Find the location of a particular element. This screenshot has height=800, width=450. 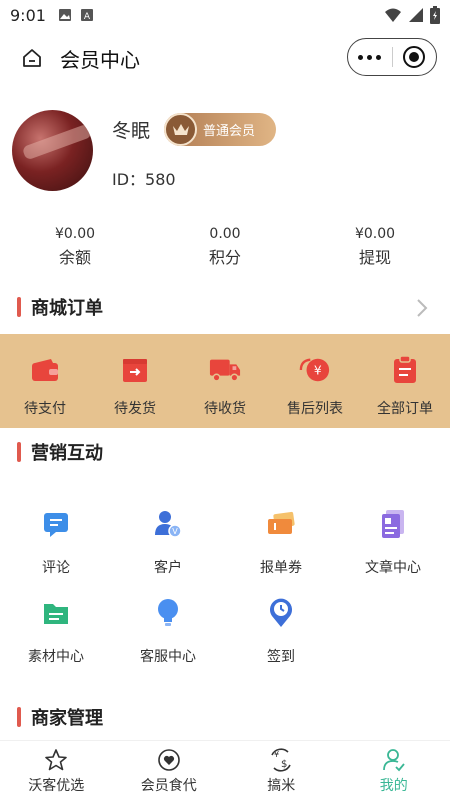

section-title: 商城订单 is located at coordinates (67, 308).